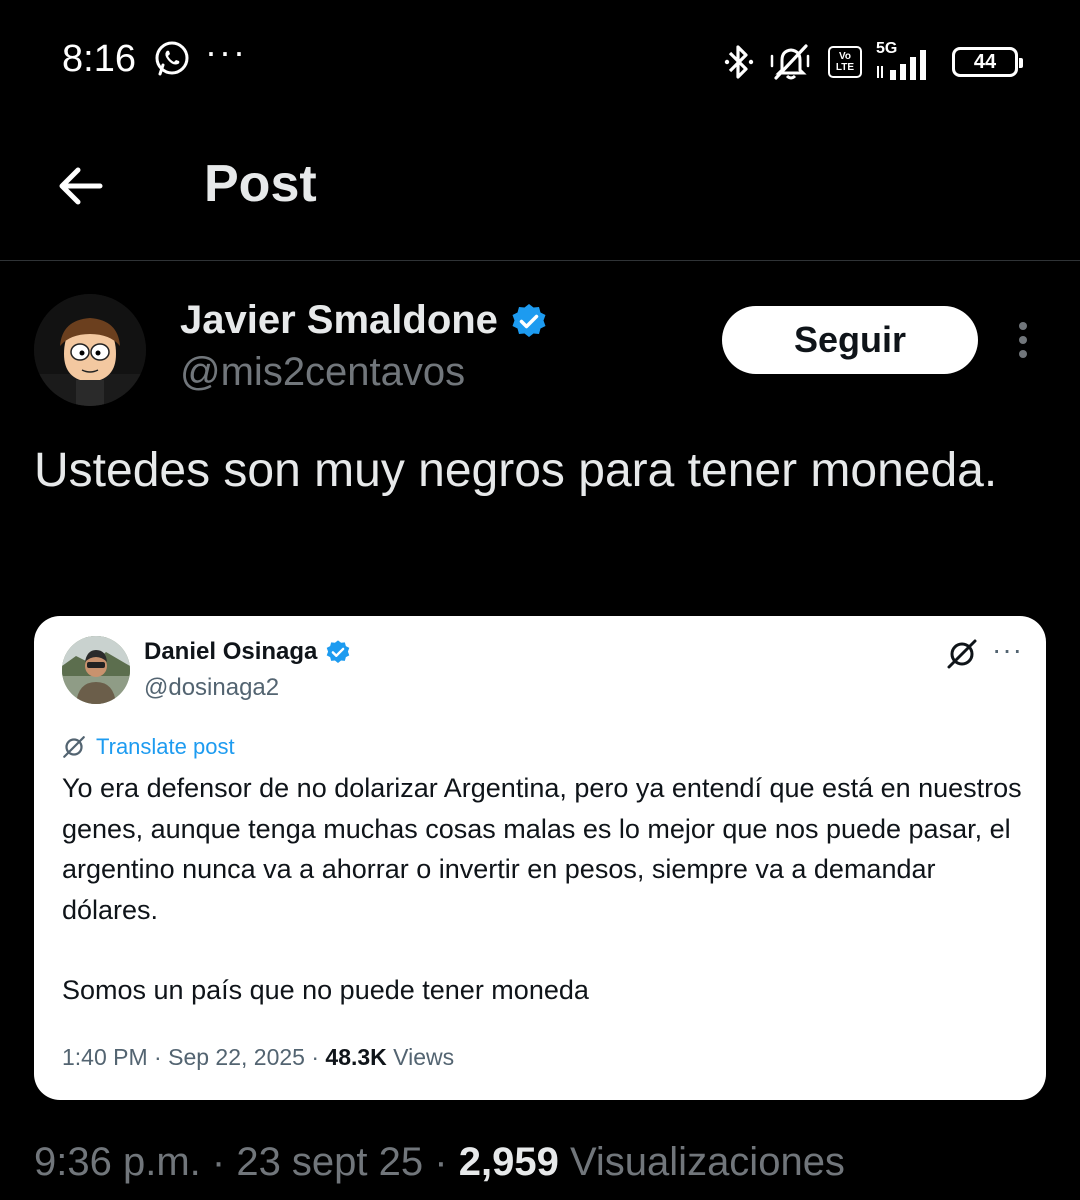  Describe the element at coordinates (1023, 342) in the screenshot. I see `more-options-icon` at that location.